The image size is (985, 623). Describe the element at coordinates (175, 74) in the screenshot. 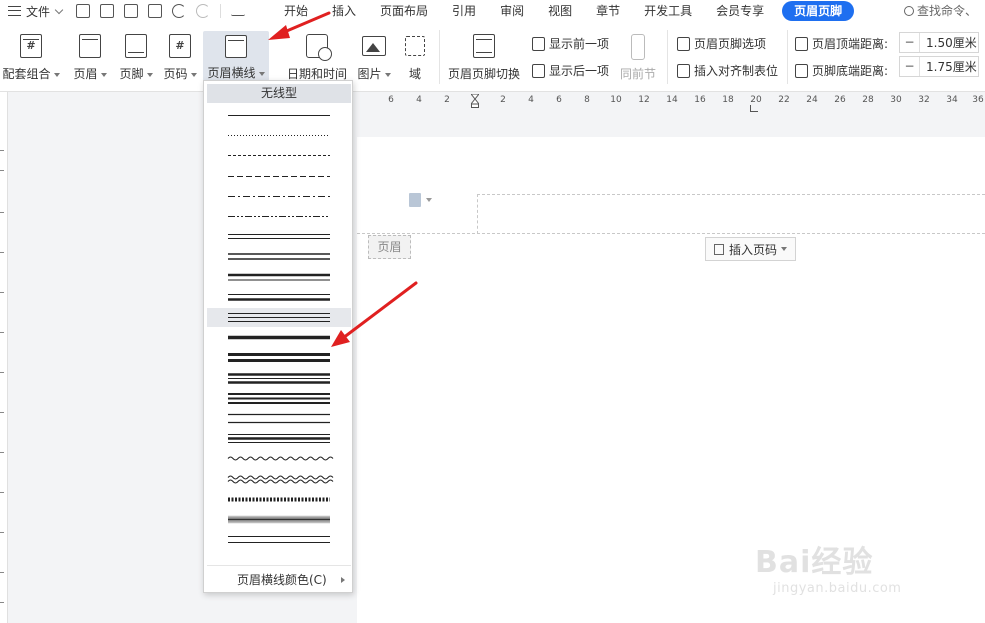

I see `page-number-label: 页码` at that location.